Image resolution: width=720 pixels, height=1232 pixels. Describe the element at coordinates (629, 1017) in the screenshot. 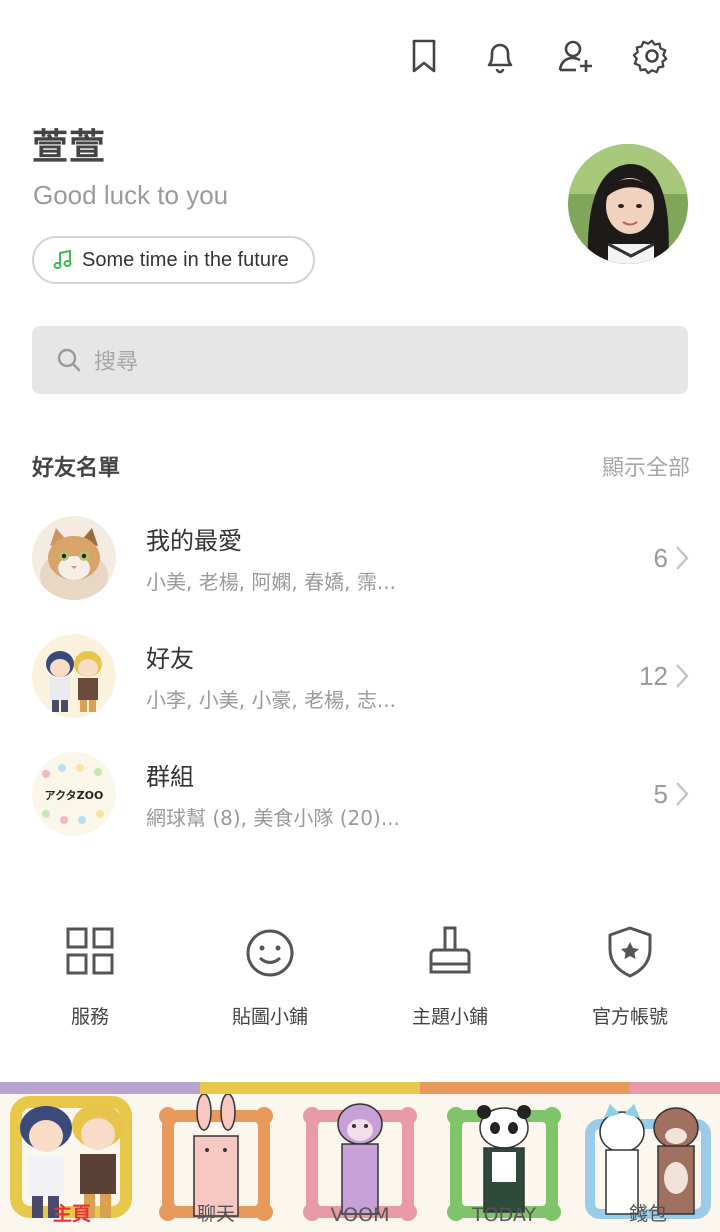

I see `shortcut-label: 官方帳號` at that location.